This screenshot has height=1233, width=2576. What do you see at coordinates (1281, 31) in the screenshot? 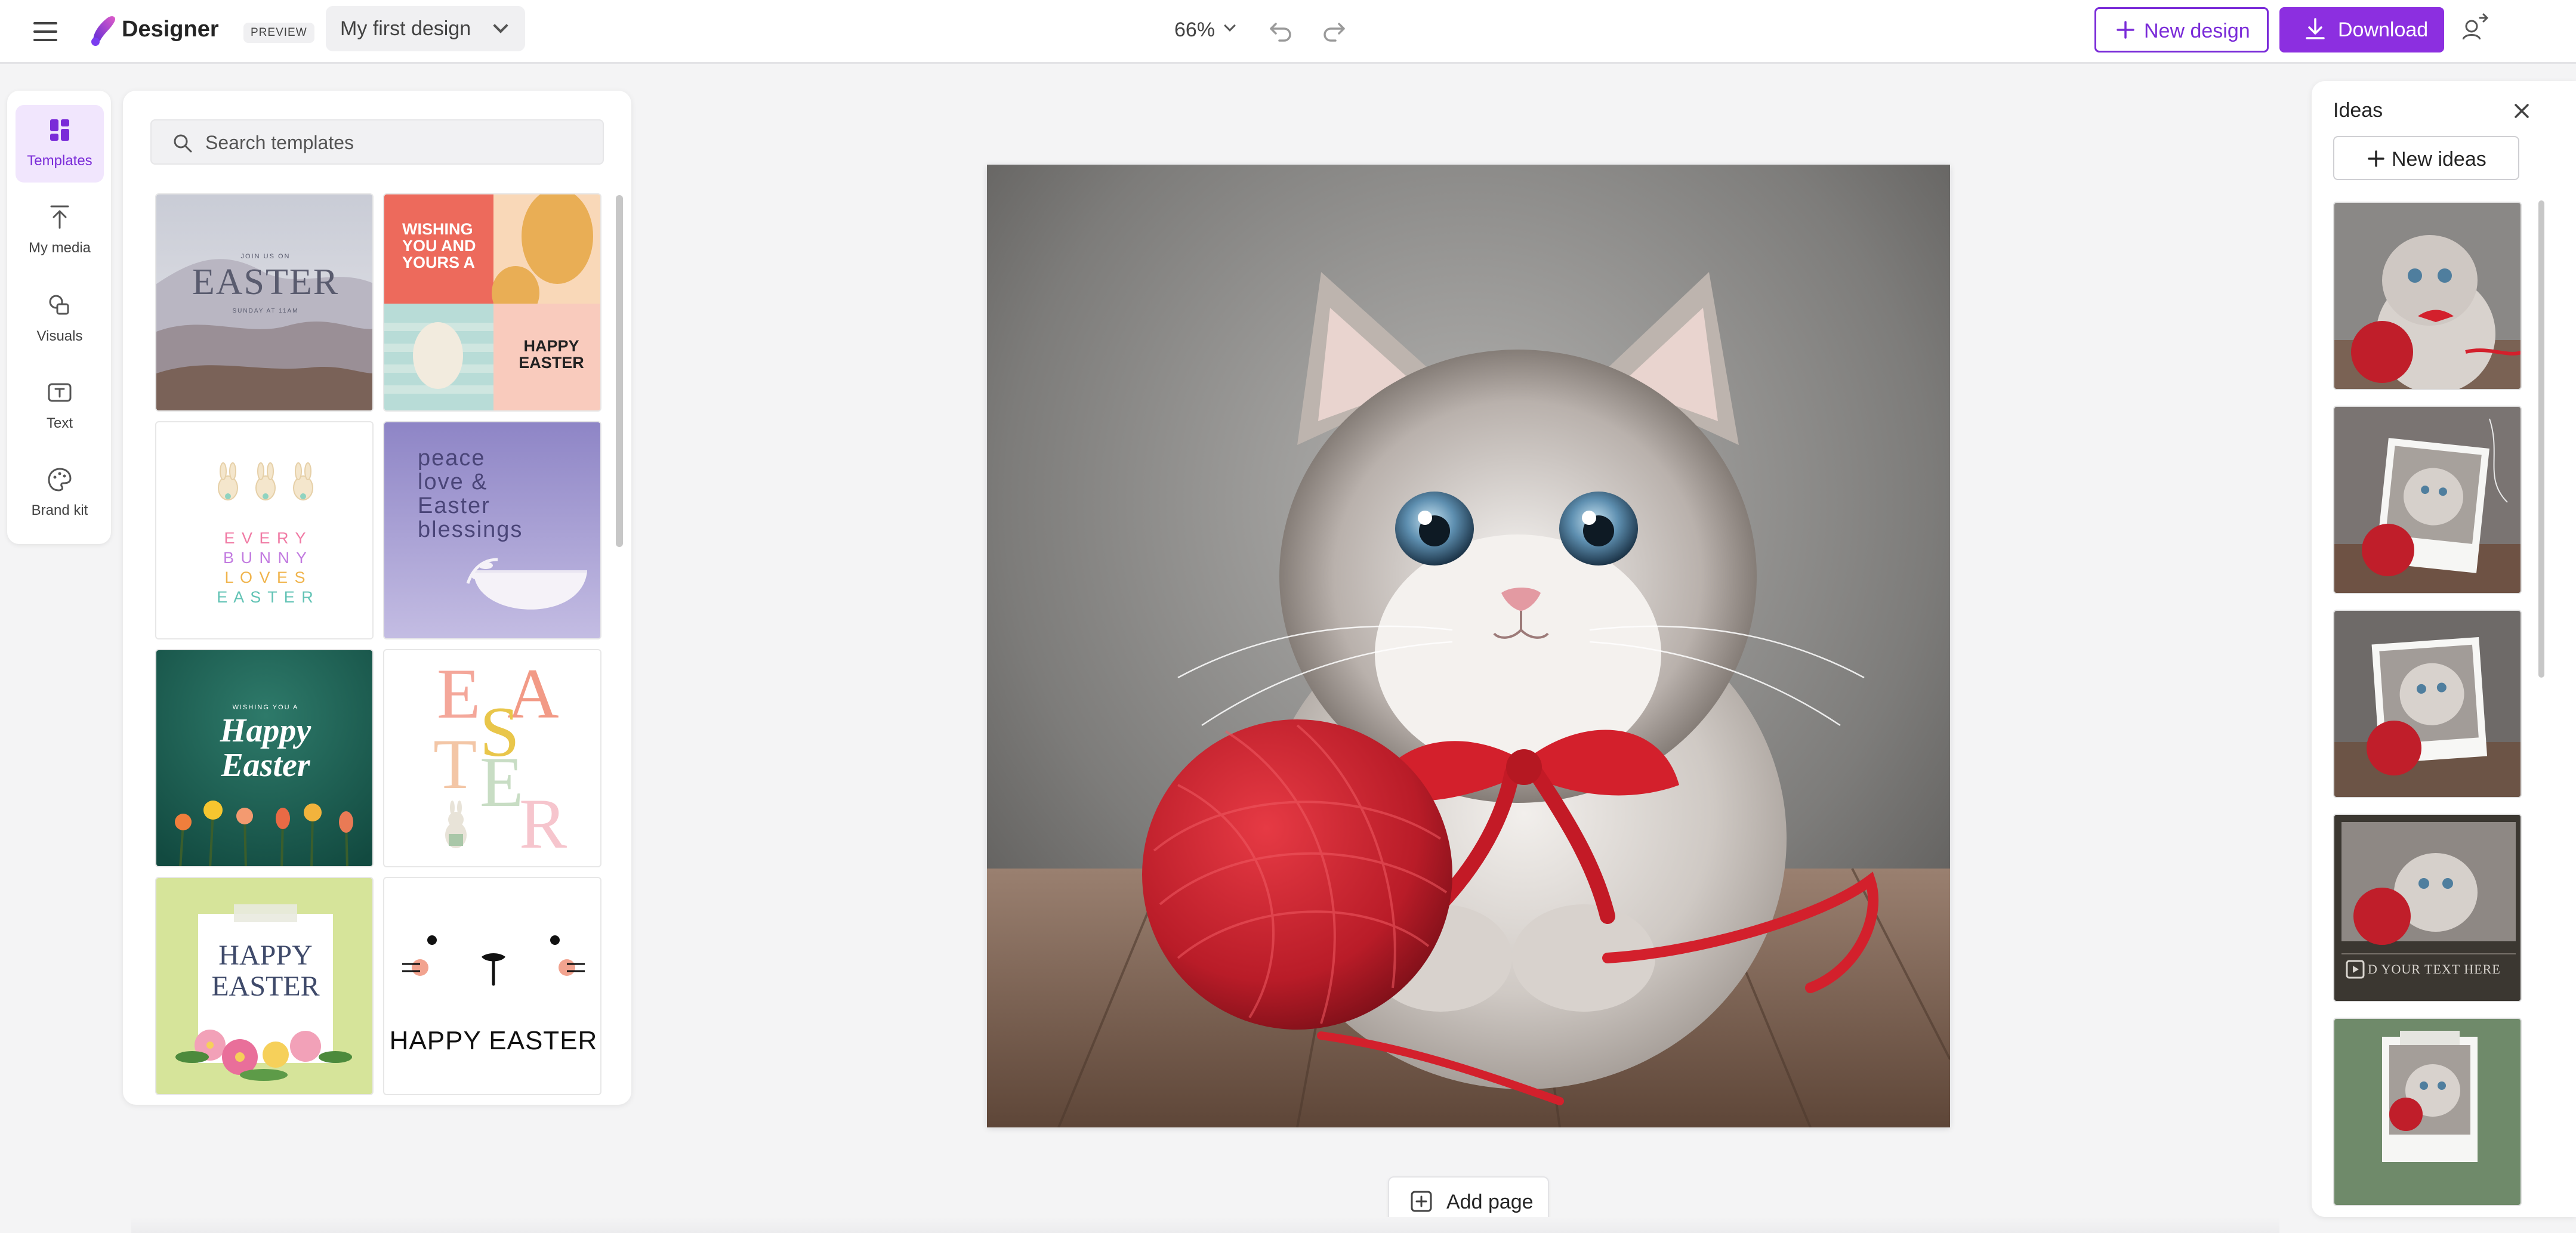
I see `undo-icon` at bounding box center [1281, 31].